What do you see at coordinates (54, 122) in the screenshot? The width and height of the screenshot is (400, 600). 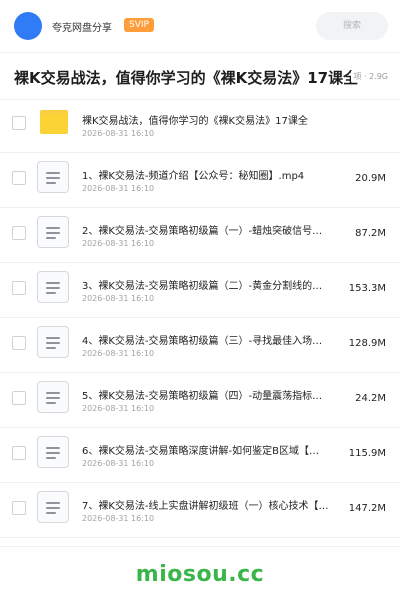 I see `folder-icon` at bounding box center [54, 122].